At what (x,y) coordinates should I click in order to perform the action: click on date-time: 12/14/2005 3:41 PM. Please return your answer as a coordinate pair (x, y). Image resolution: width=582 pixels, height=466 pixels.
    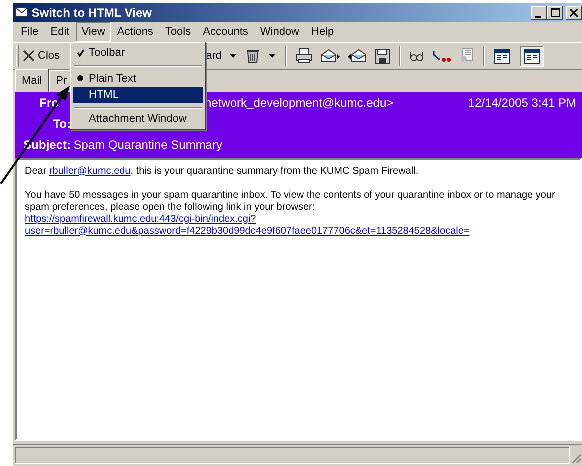
    Looking at the image, I should click on (522, 103).